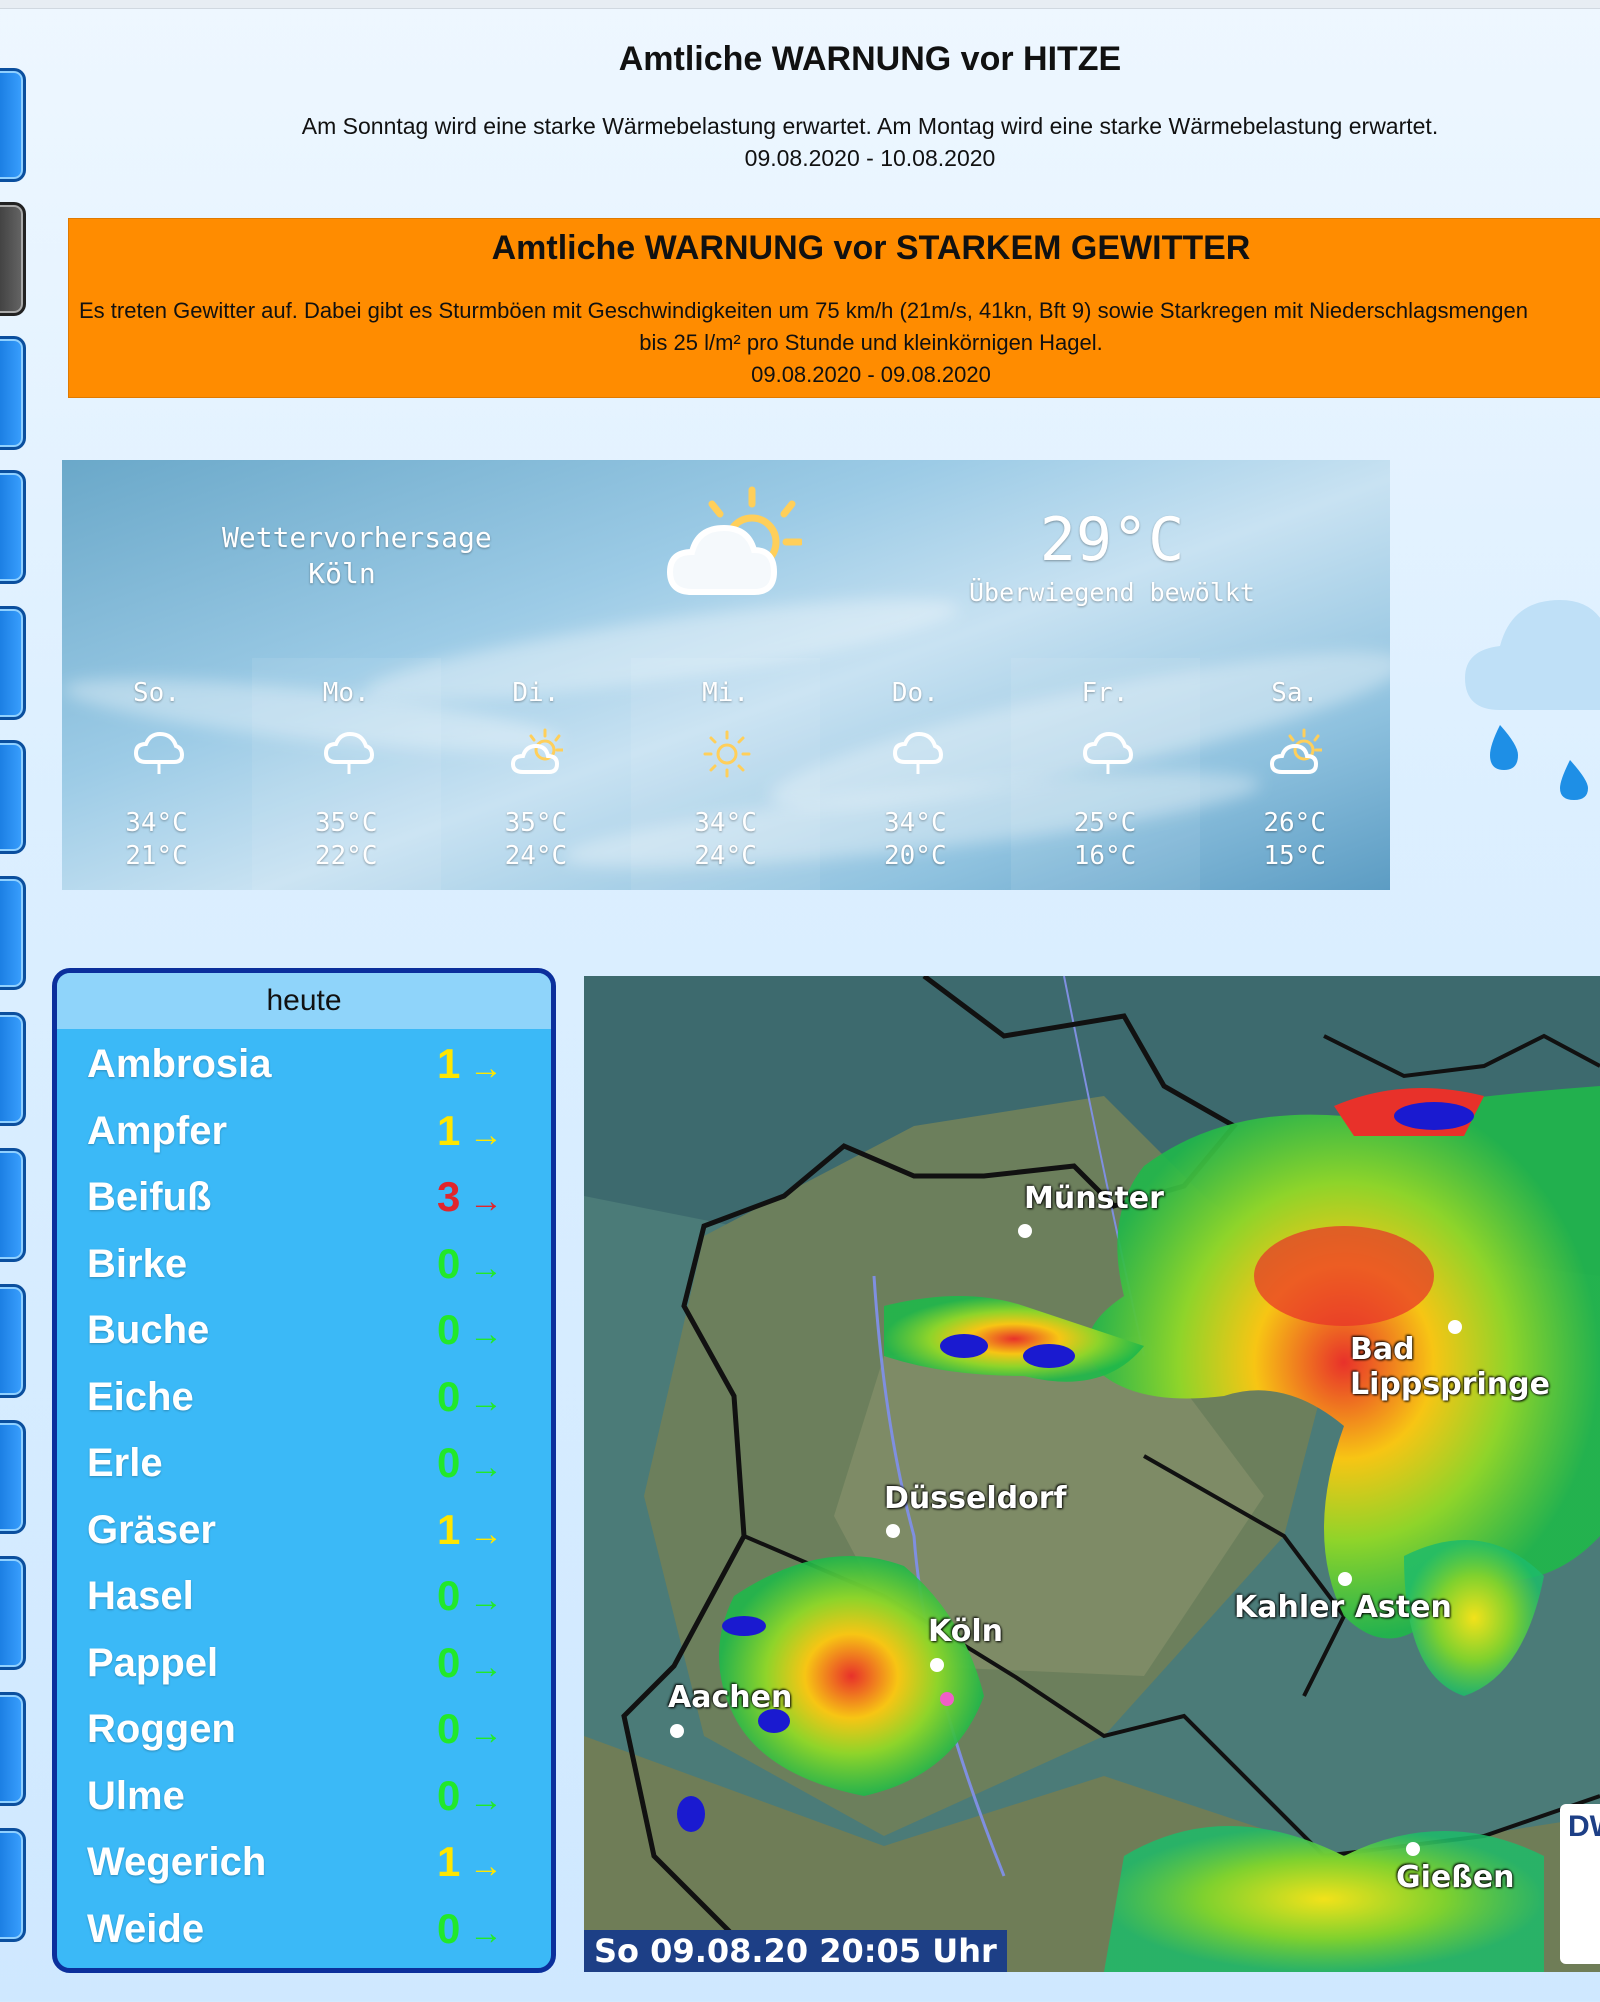 The width and height of the screenshot is (1600, 2002). What do you see at coordinates (730, 1697) in the screenshot?
I see `city-label-aachen: Aachen` at bounding box center [730, 1697].